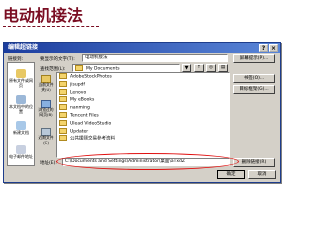  Describe the element at coordinates (263, 48) in the screenshot. I see `help-button: ?` at that location.